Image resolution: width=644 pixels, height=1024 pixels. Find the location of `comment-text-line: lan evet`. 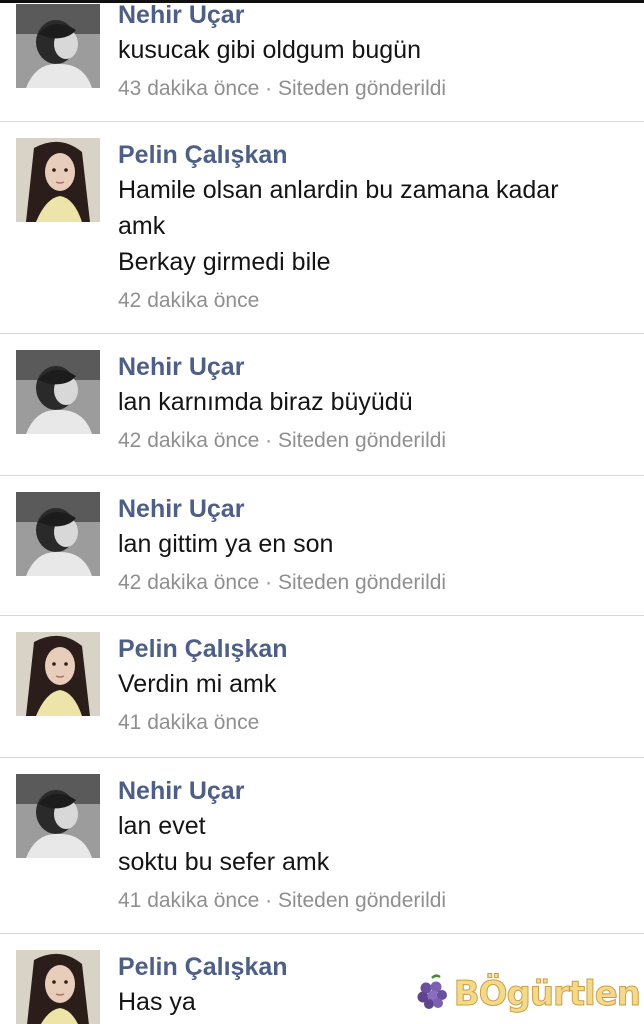

comment-text-line: lan evet is located at coordinates (162, 826).